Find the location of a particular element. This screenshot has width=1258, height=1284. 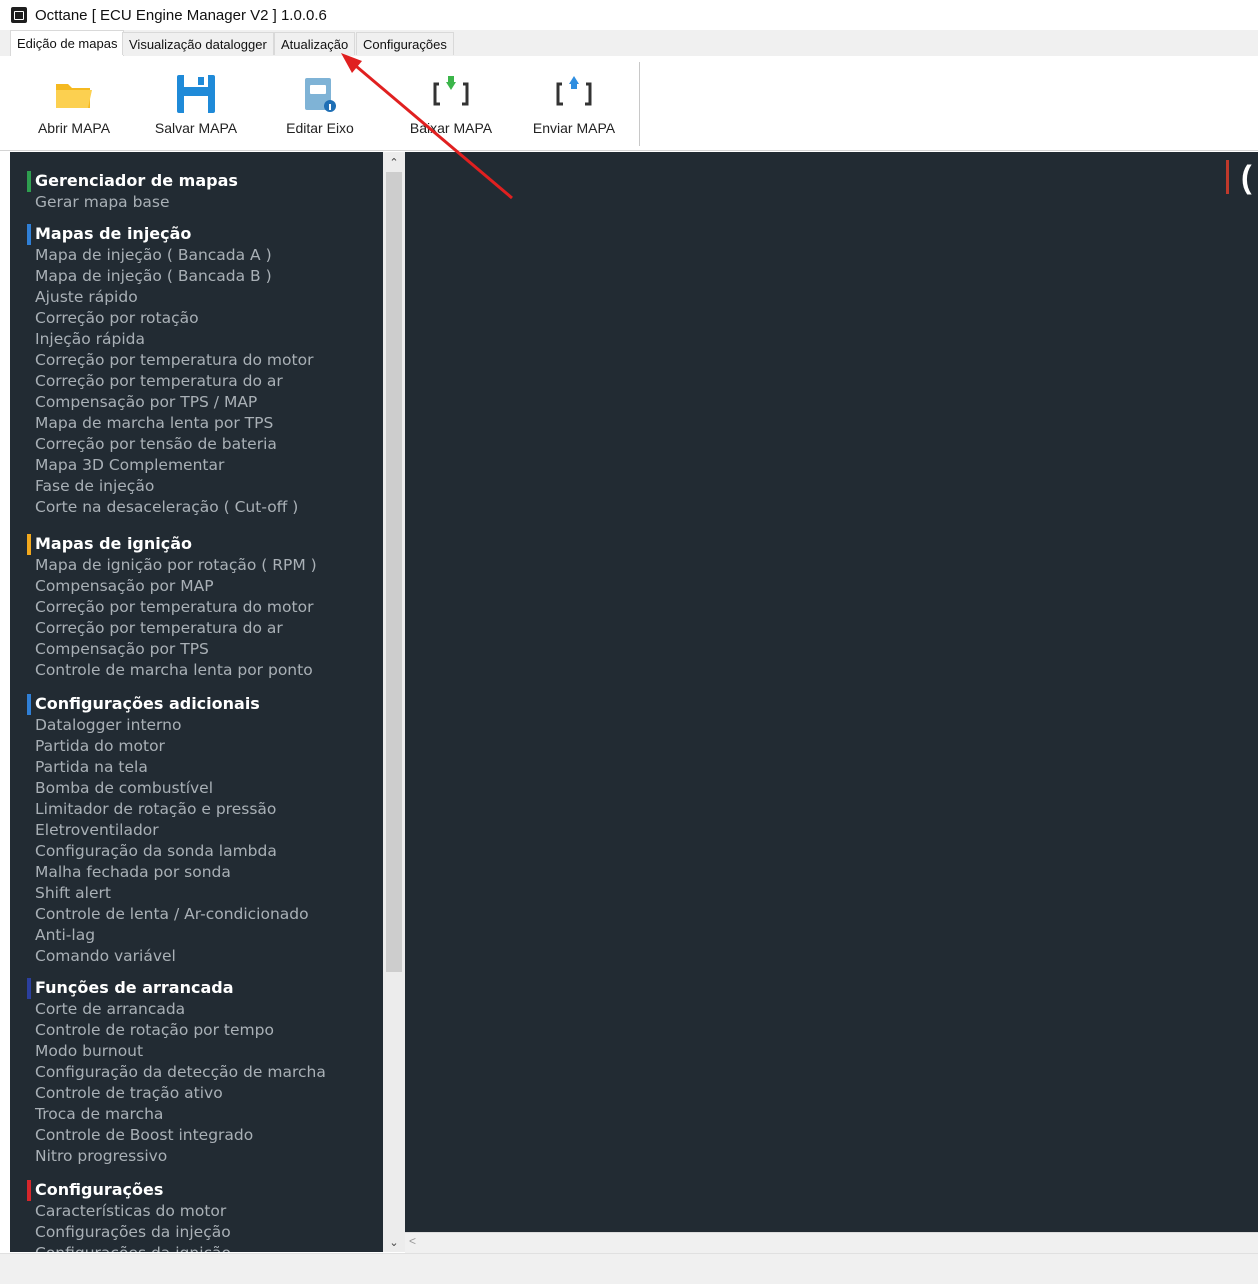

sidebar-item: Anti-lag is located at coordinates (196, 935).